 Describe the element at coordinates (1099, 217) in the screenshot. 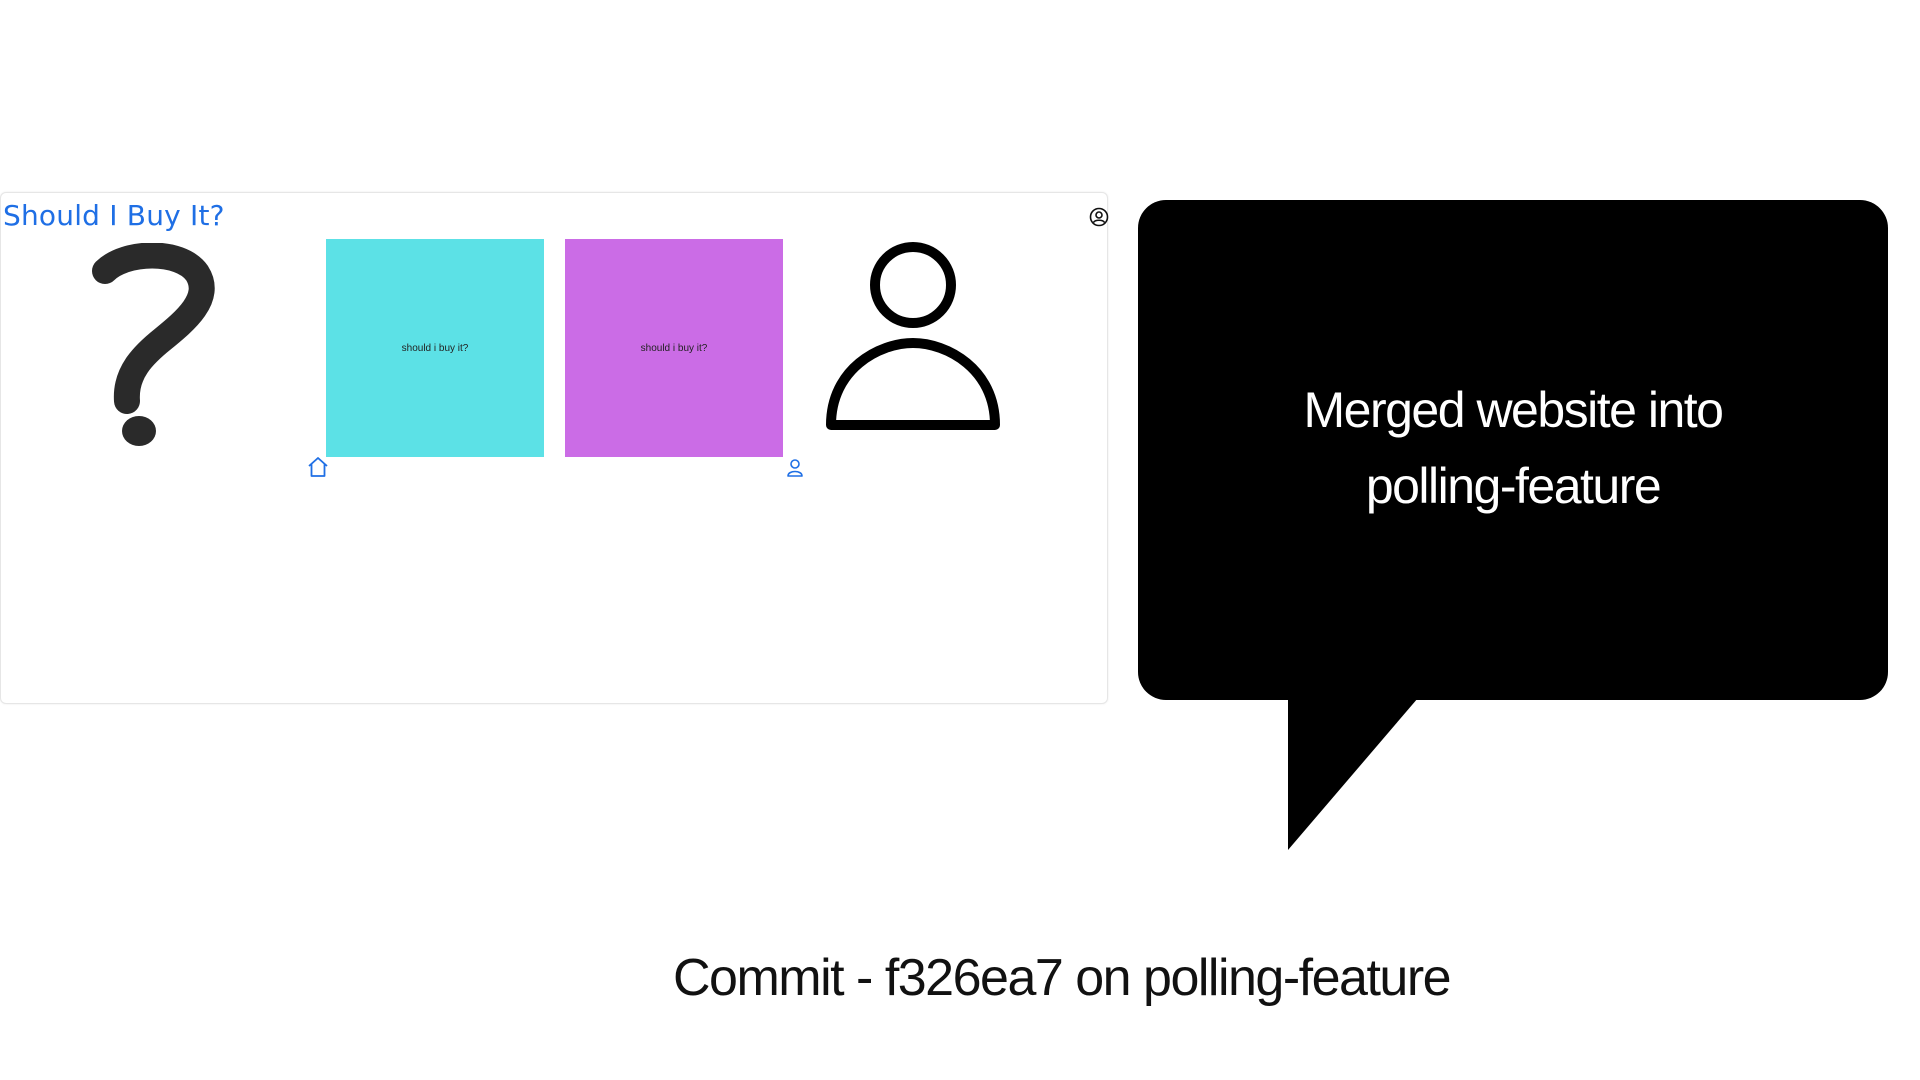

I see `account-circle-icon` at that location.